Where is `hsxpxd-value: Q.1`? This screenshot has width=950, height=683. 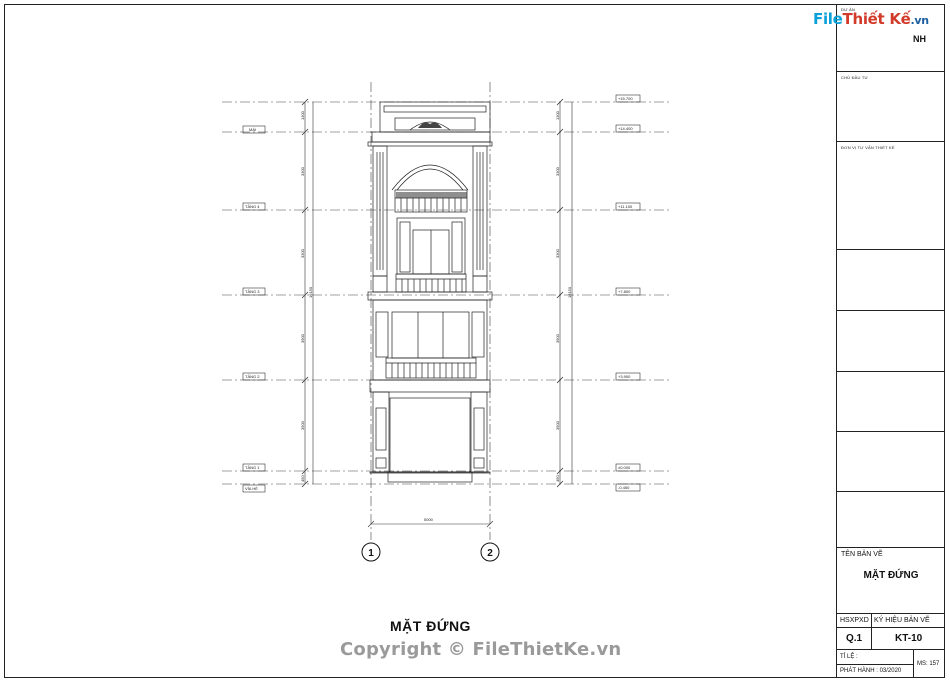 hsxpxd-value: Q.1 is located at coordinates (854, 638).